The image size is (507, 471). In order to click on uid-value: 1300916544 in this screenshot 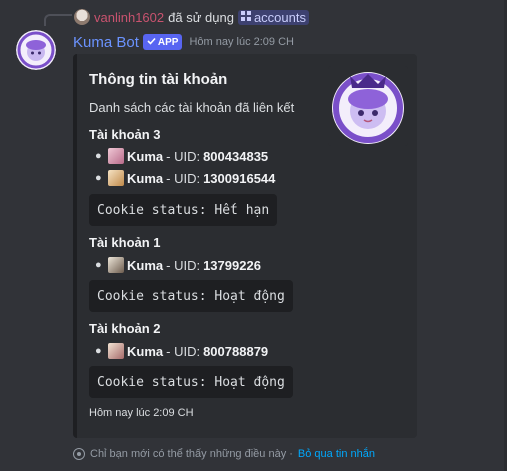, I will do `click(239, 178)`.